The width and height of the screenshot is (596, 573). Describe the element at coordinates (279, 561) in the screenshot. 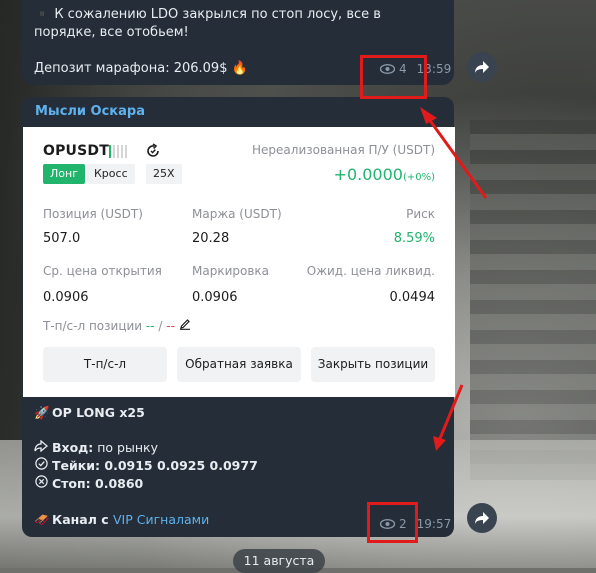

I see `date-separator: 11 августа` at that location.